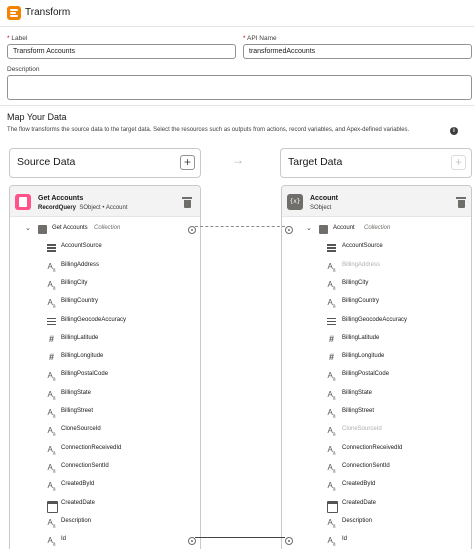 This screenshot has width=474, height=549. Describe the element at coordinates (376, 376) in the screenshot. I see `target-field-row: Aa BillingPostalCode` at that location.